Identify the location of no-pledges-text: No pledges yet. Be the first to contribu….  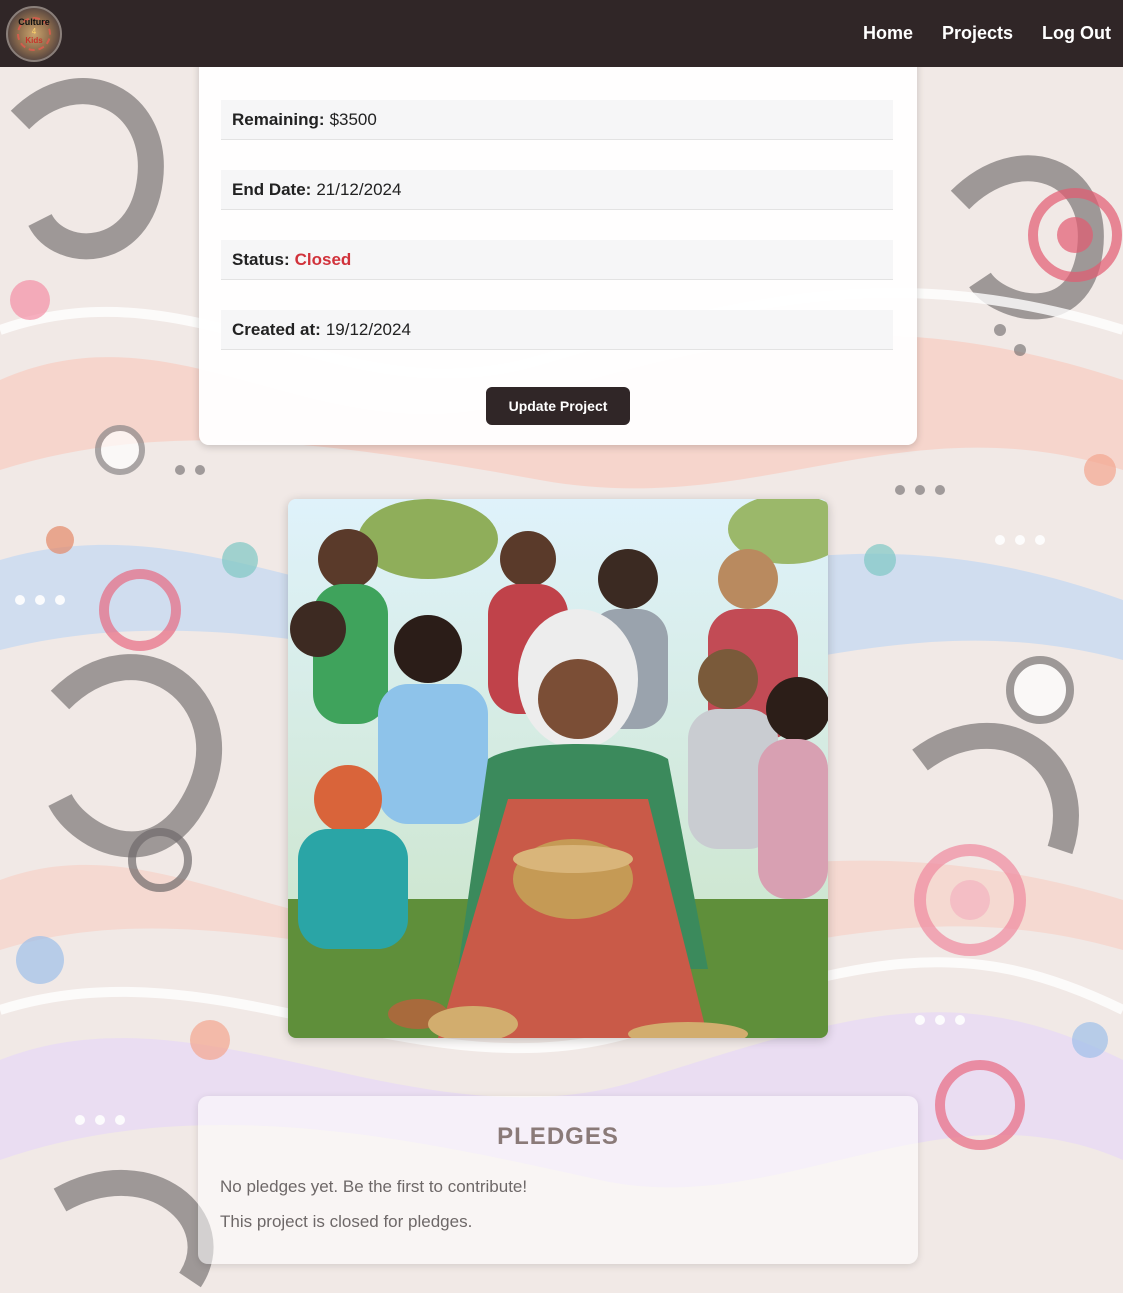
(374, 1186).